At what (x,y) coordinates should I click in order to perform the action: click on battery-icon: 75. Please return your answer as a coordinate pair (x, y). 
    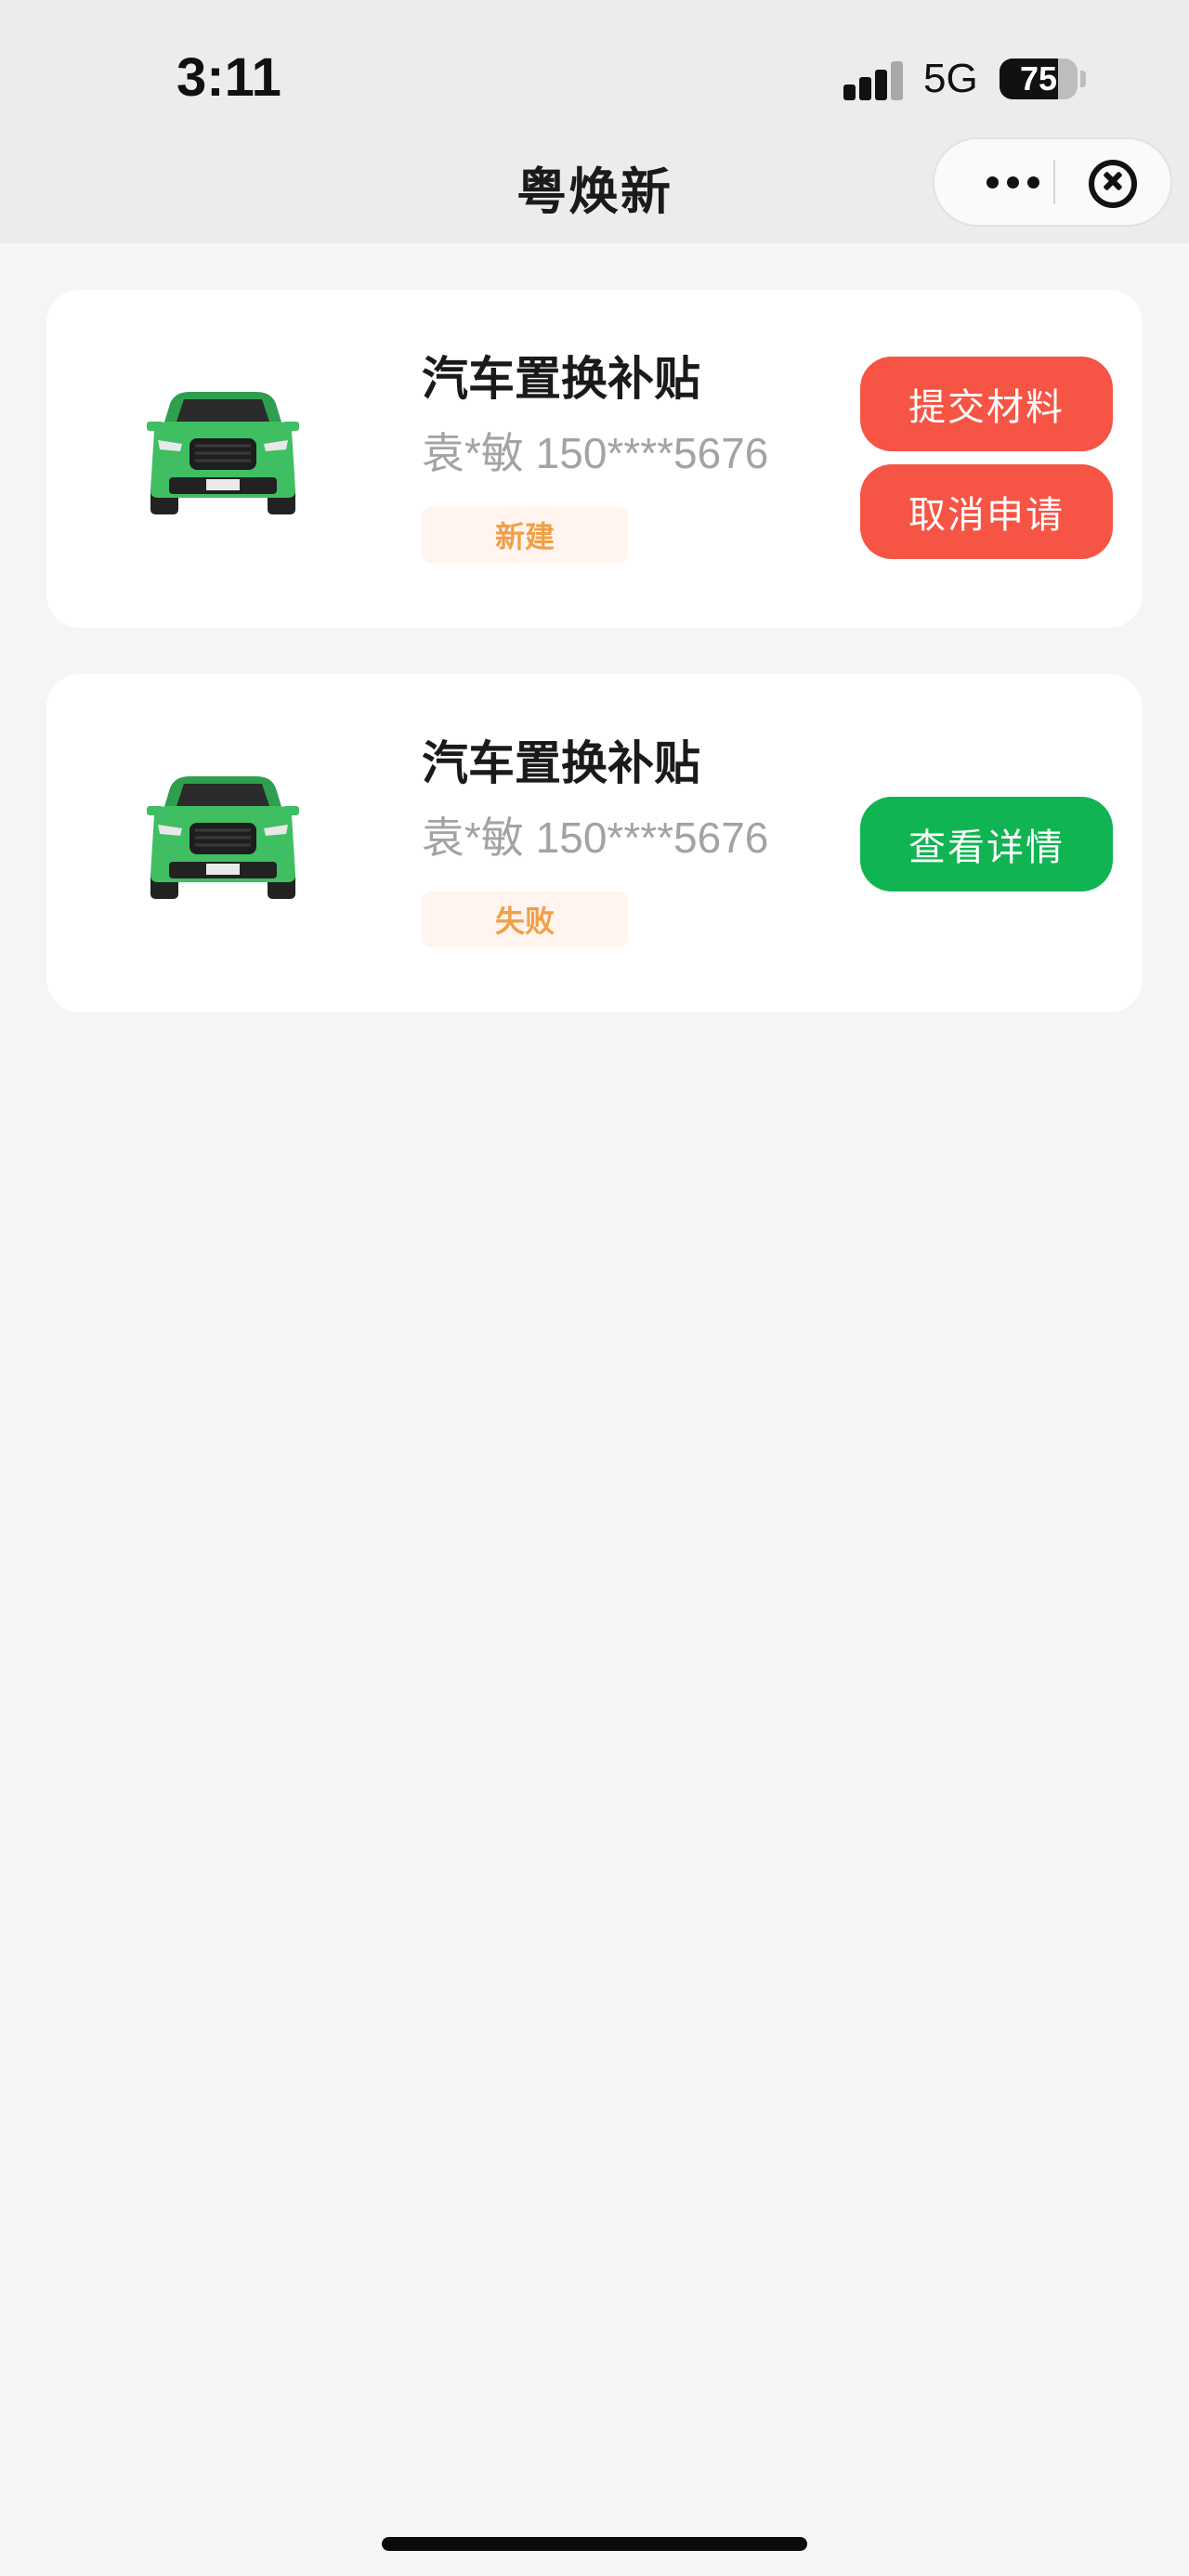
    Looking at the image, I should click on (1039, 79).